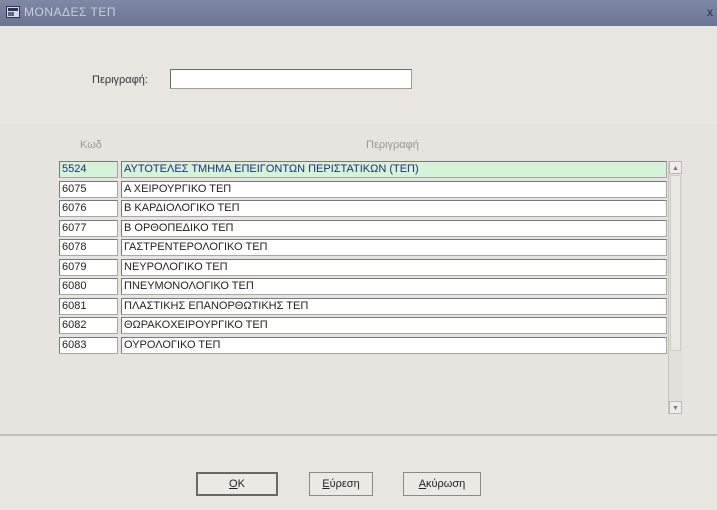  I want to click on row-code-cell: 6080, so click(88, 286).